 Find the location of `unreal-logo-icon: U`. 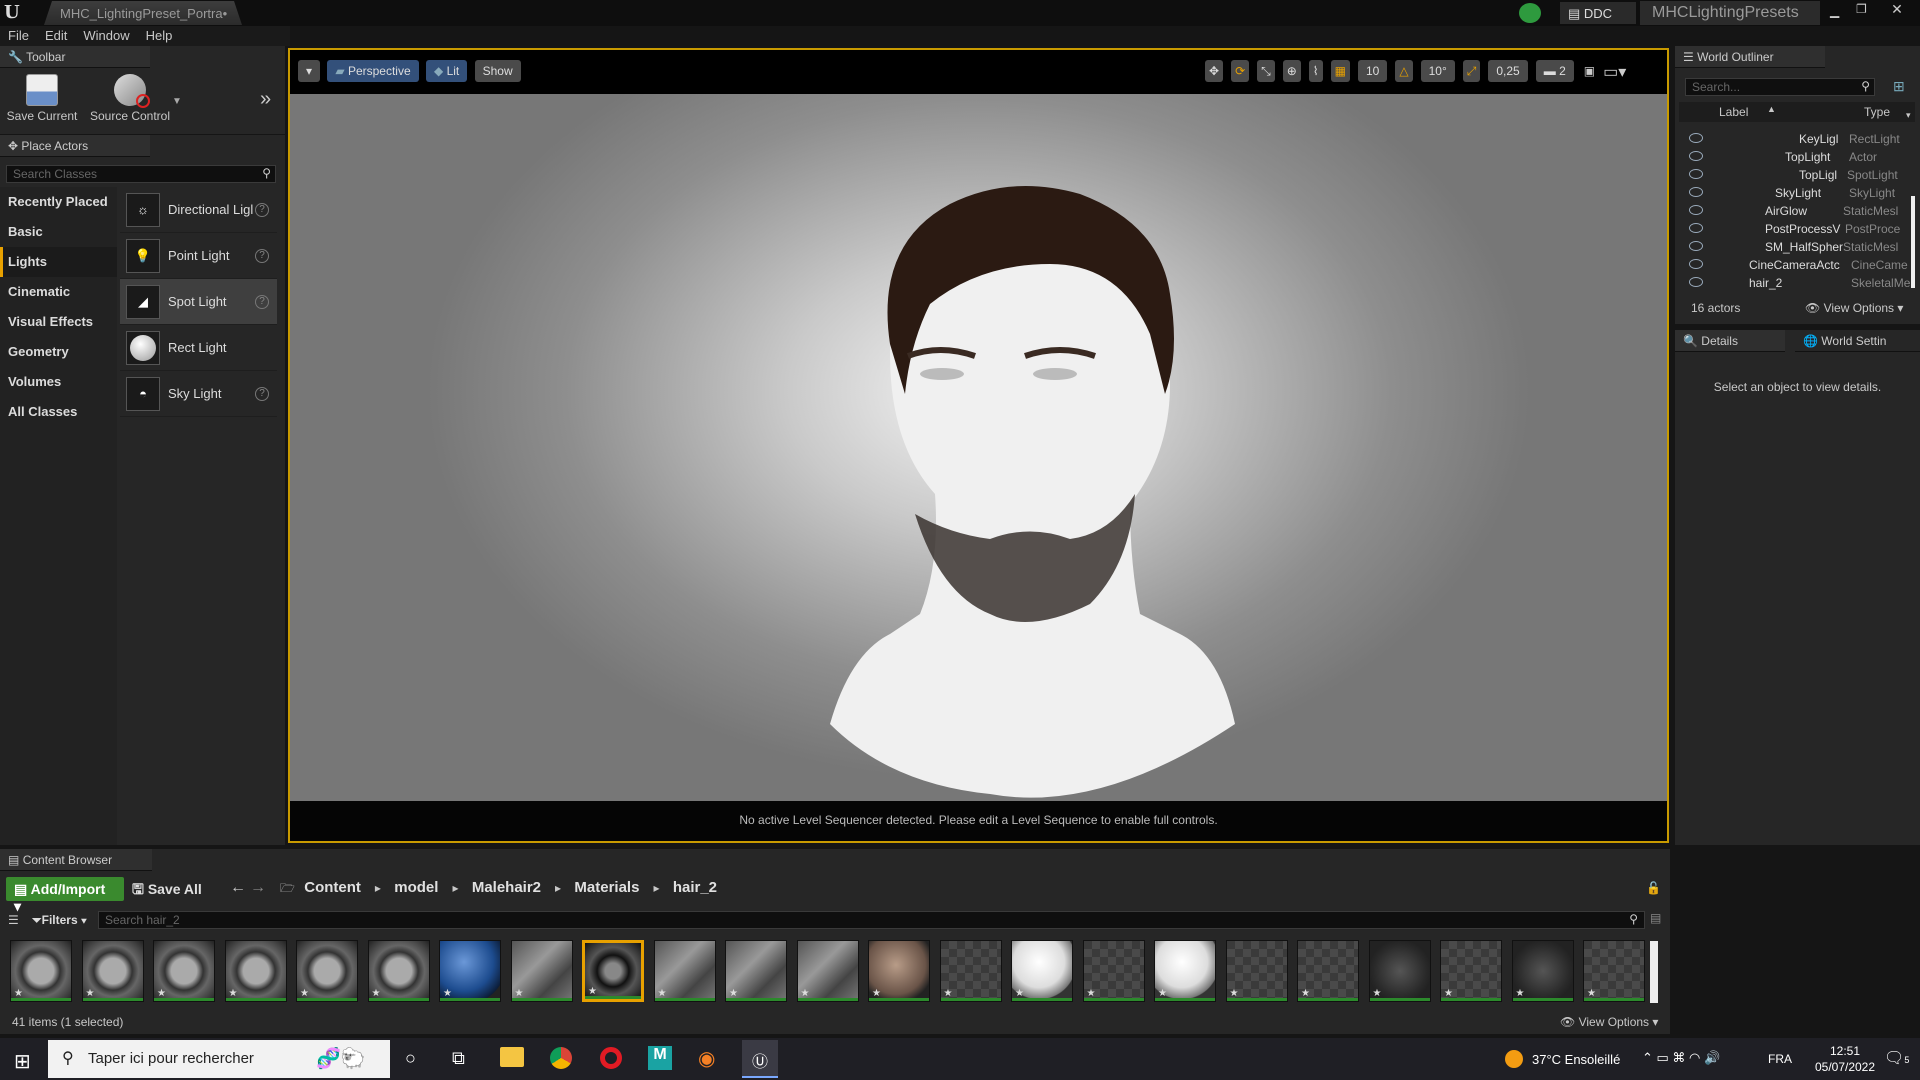

unreal-logo-icon: U is located at coordinates (15, 13).